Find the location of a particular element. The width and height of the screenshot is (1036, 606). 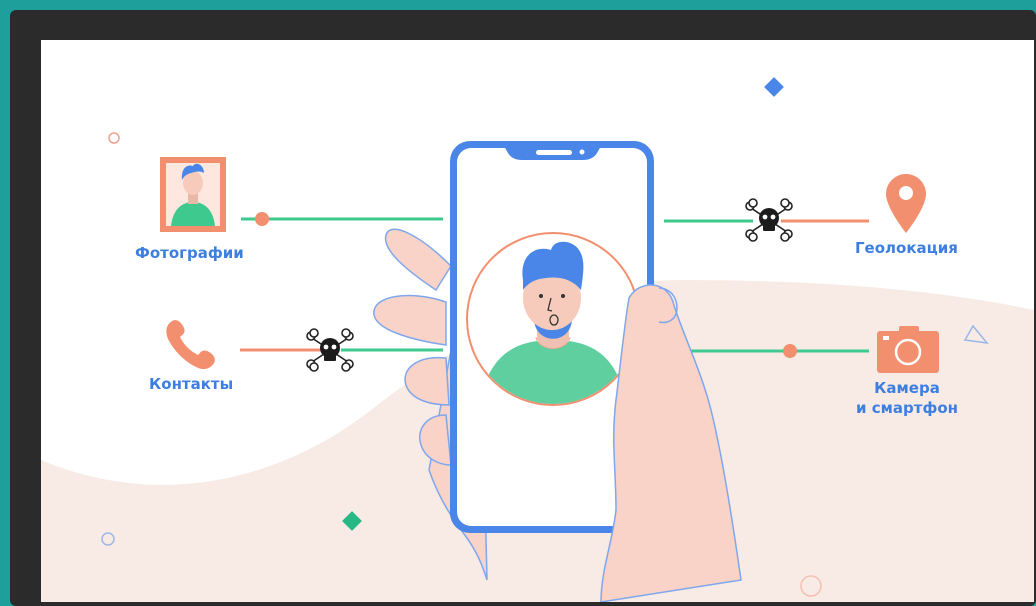

decor-circle-top-left is located at coordinates (114, 138).